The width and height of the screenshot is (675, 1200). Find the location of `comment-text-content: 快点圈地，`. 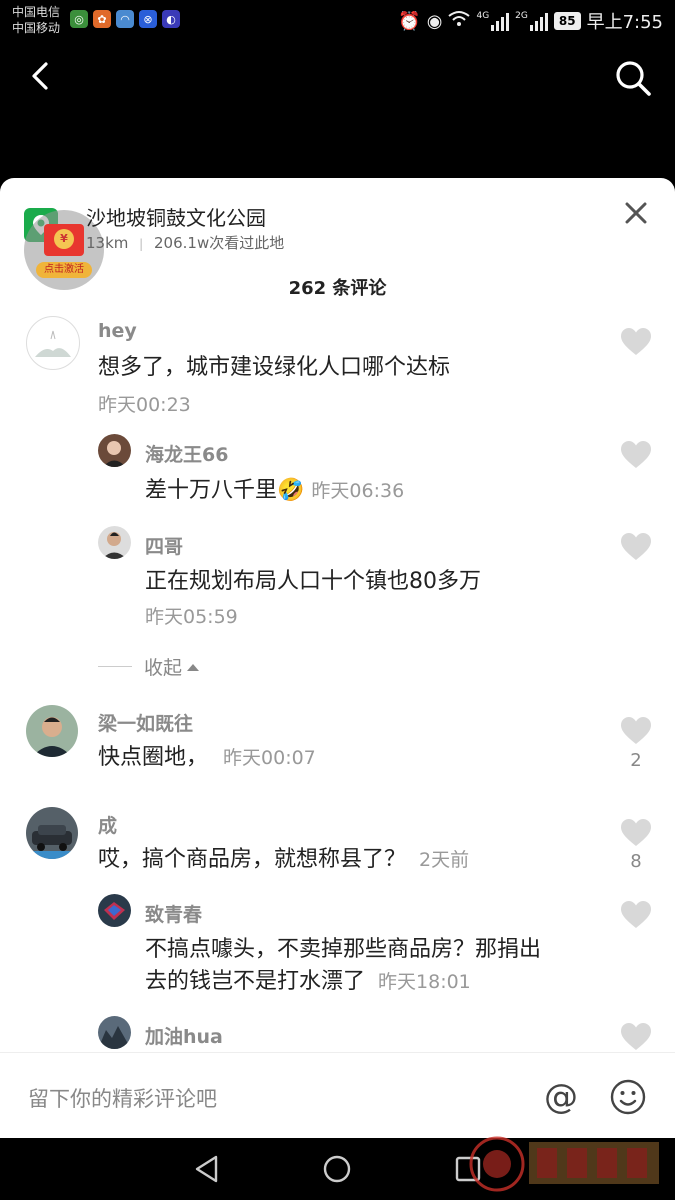

comment-text-content: 快点圈地， is located at coordinates (153, 757).